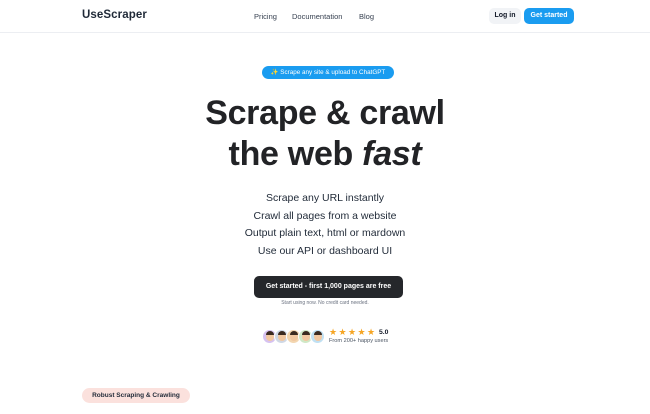 The image size is (650, 414). I want to click on feature-item: Crawl all pages from a website, so click(325, 215).